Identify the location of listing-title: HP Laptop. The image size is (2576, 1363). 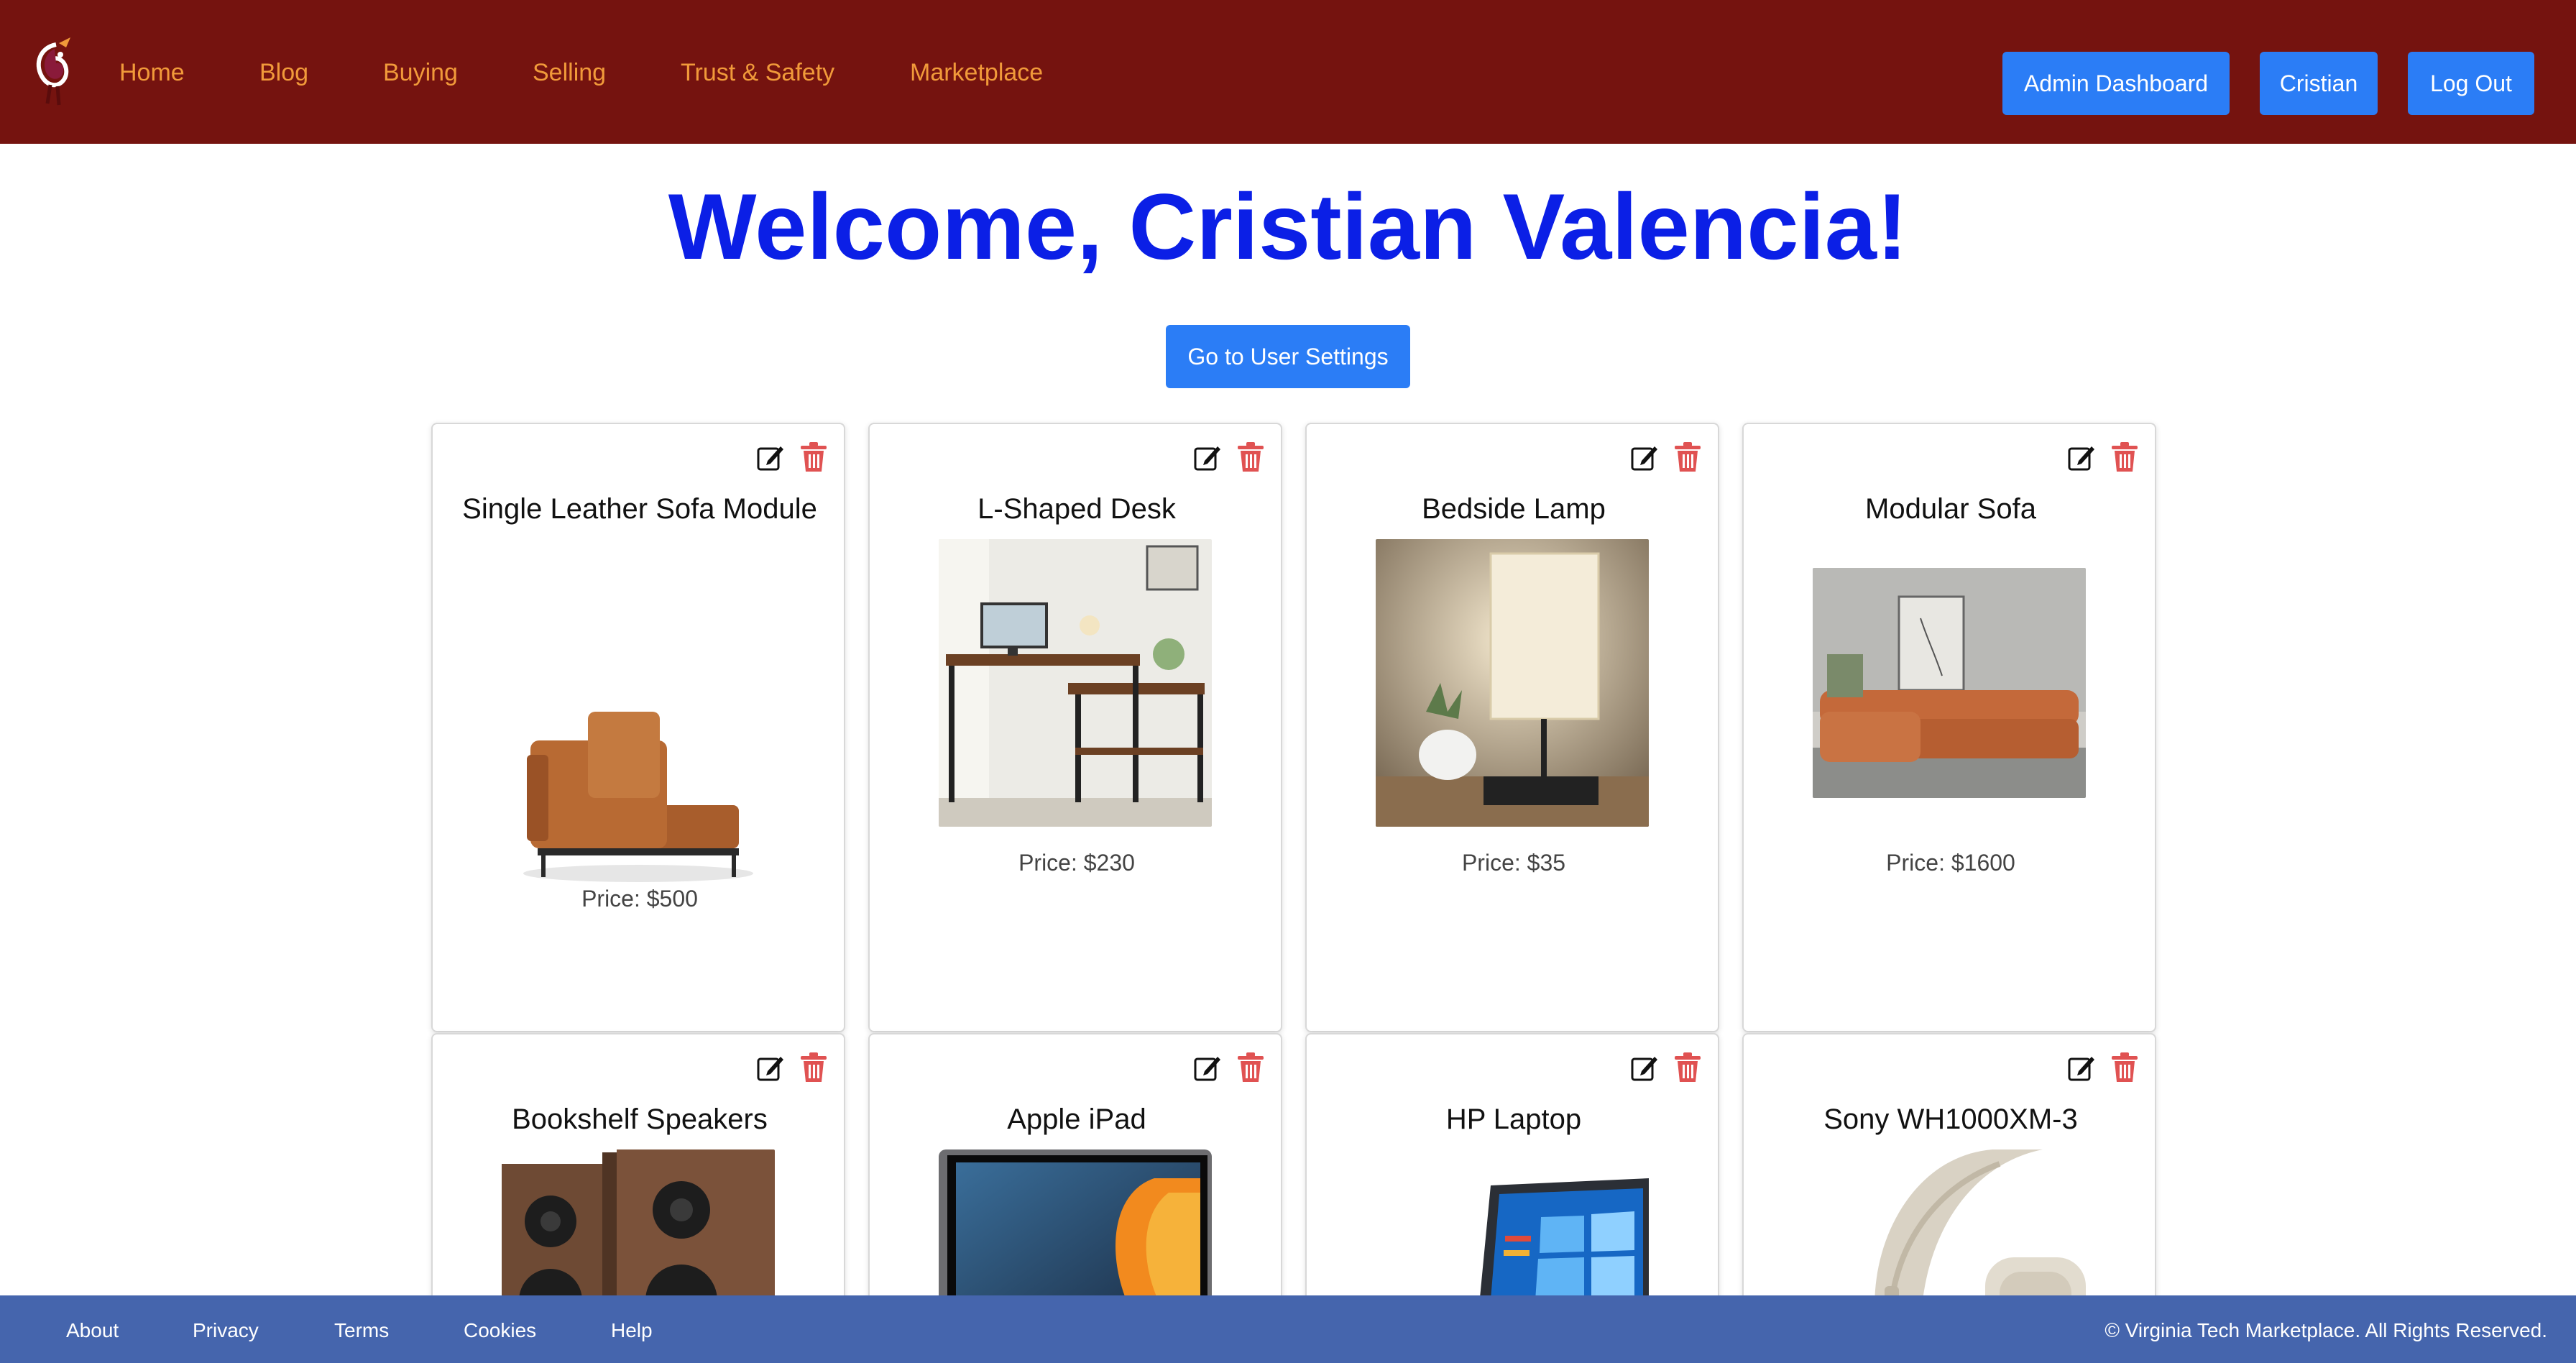
(1513, 1119).